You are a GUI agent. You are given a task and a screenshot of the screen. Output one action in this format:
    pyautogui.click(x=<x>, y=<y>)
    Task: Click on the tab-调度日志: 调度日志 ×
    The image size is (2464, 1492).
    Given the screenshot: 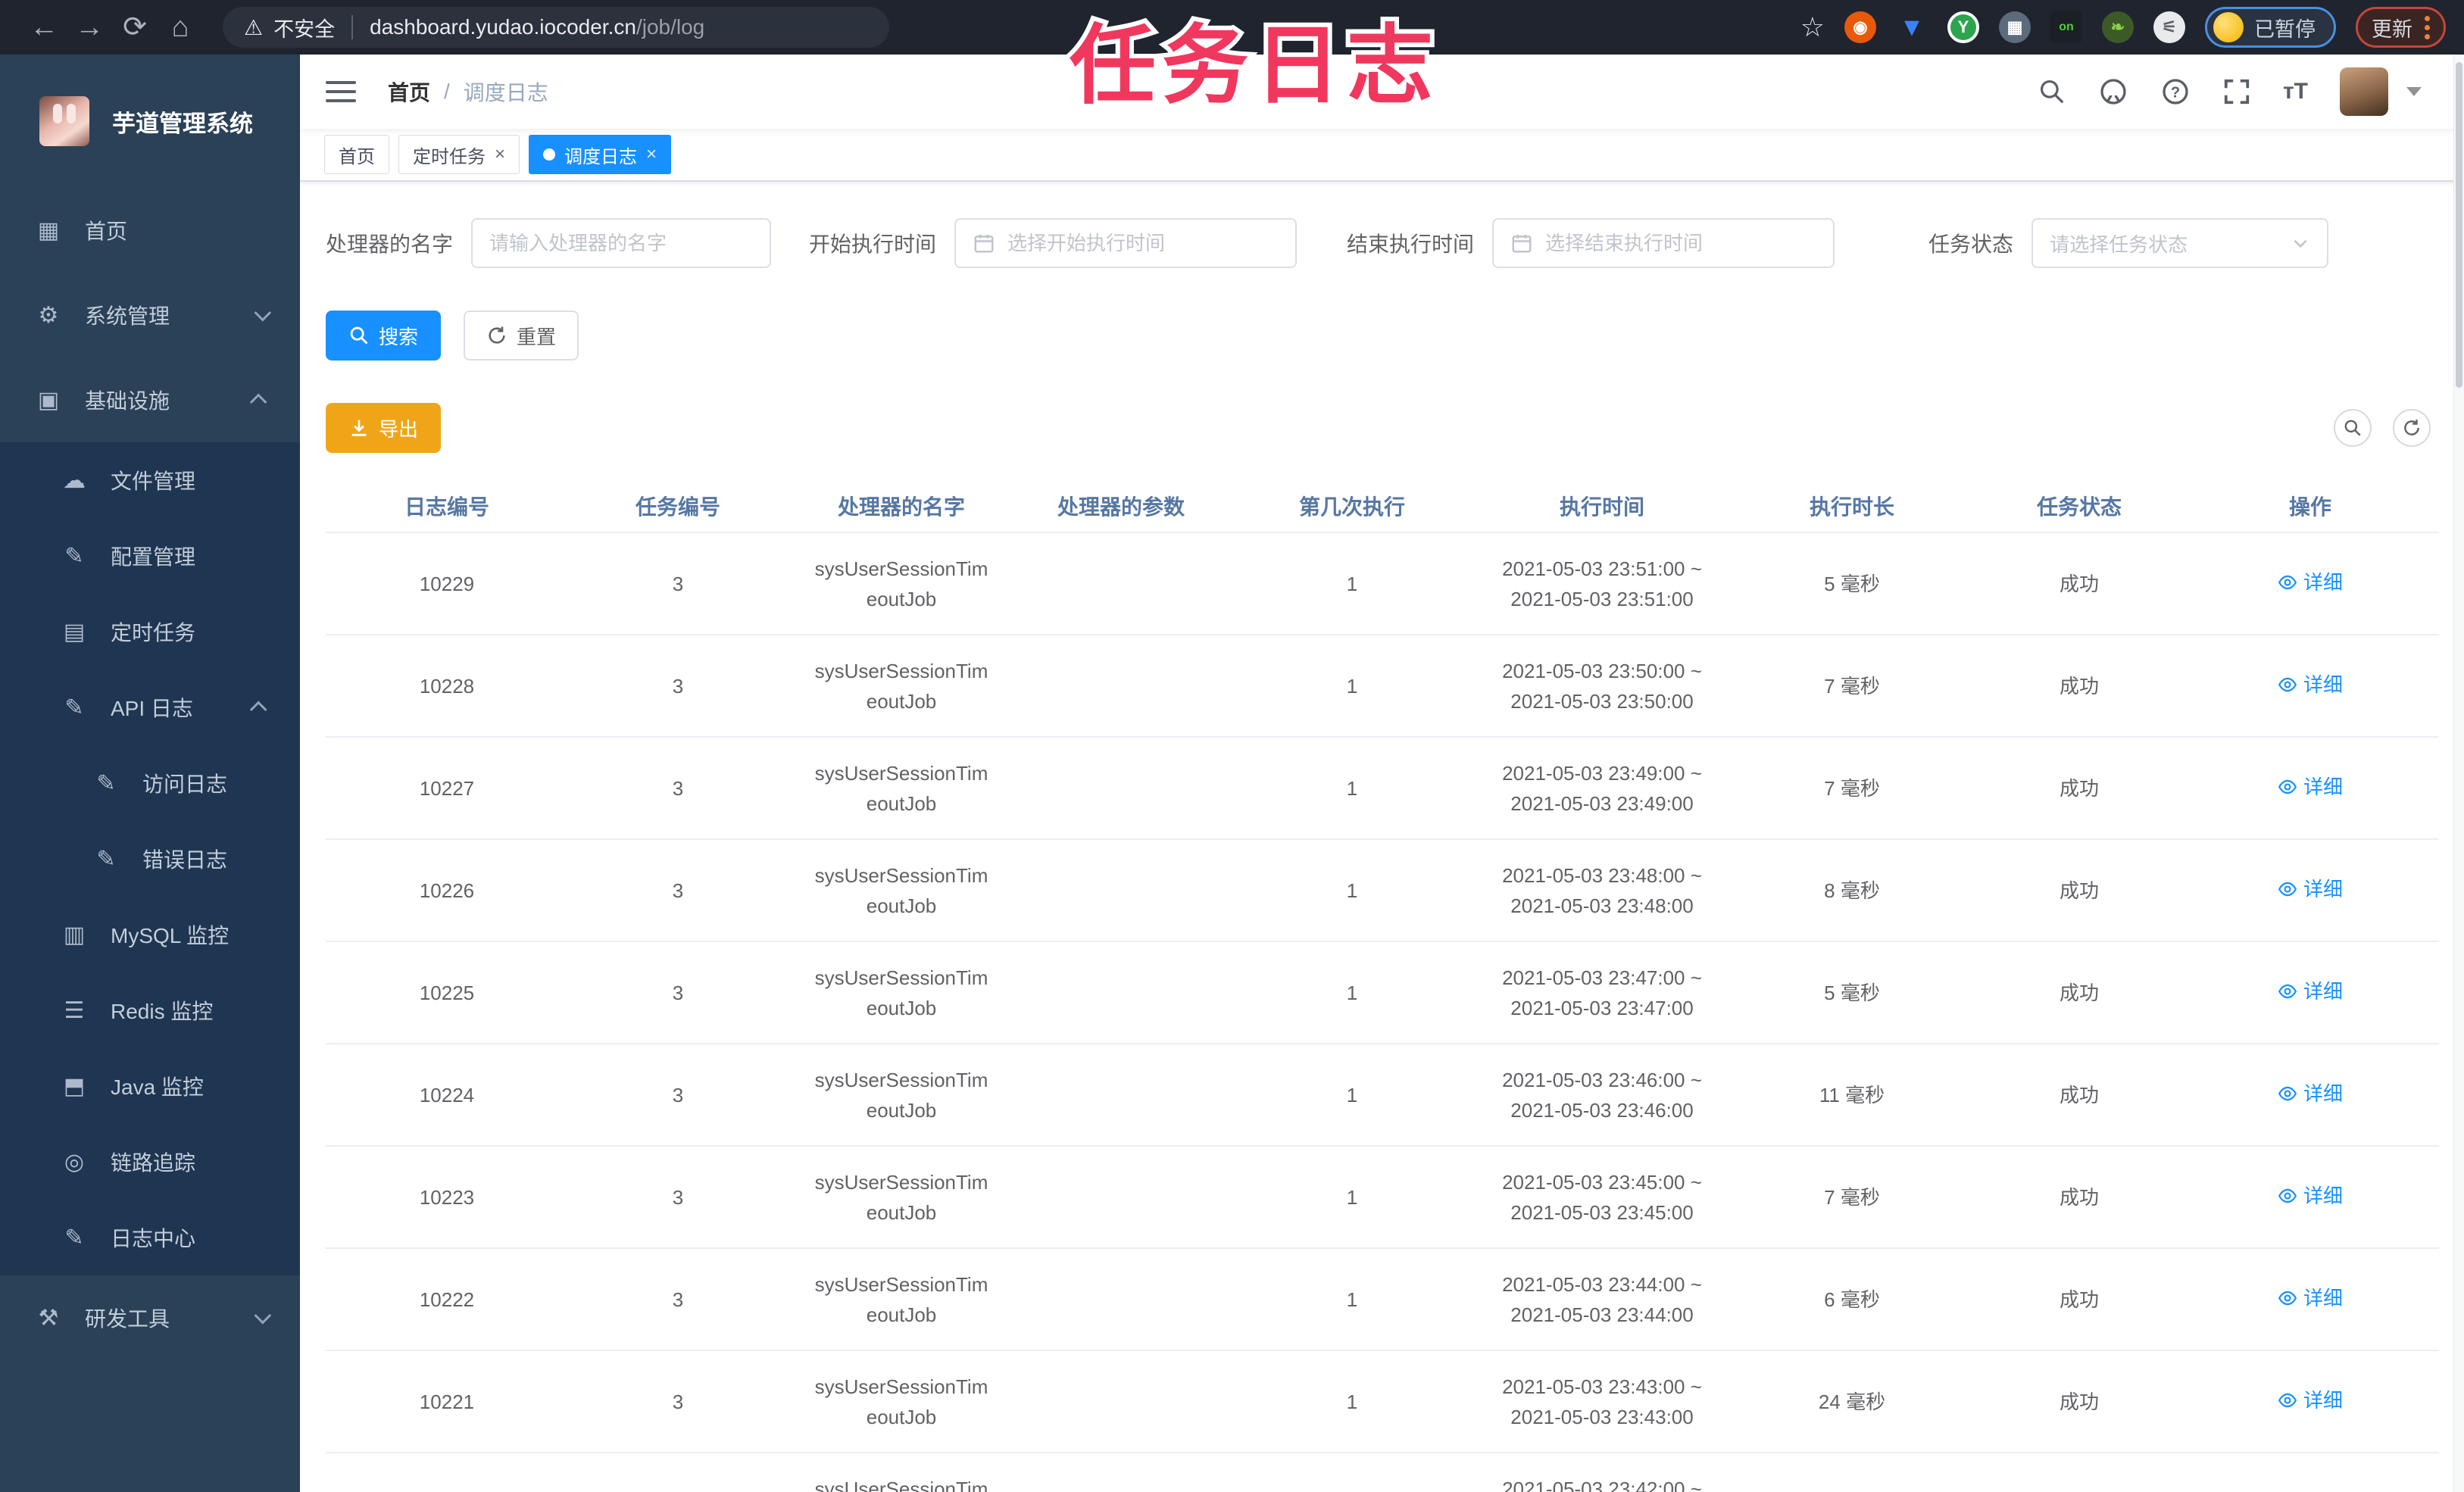 What is the action you would take?
    pyautogui.click(x=600, y=155)
    